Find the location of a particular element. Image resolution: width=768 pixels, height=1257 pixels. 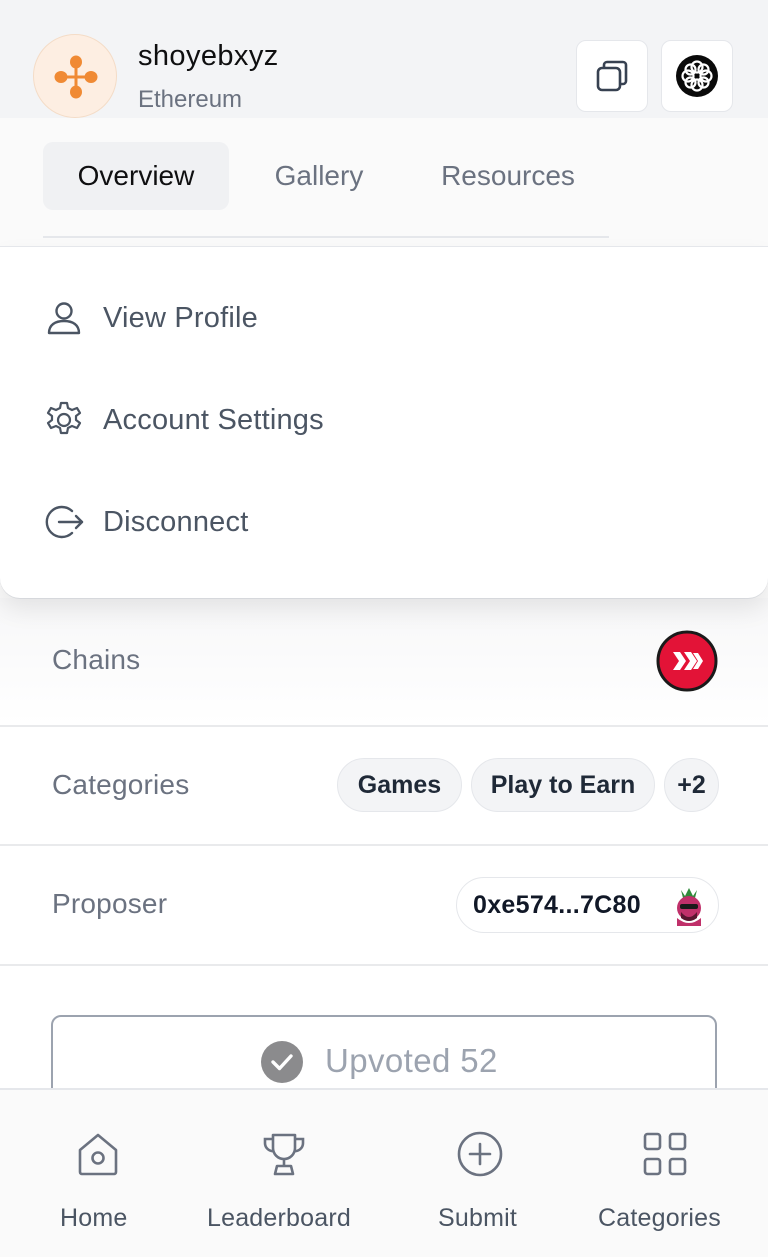

nav-categories: Categories is located at coordinates (666, 1173).